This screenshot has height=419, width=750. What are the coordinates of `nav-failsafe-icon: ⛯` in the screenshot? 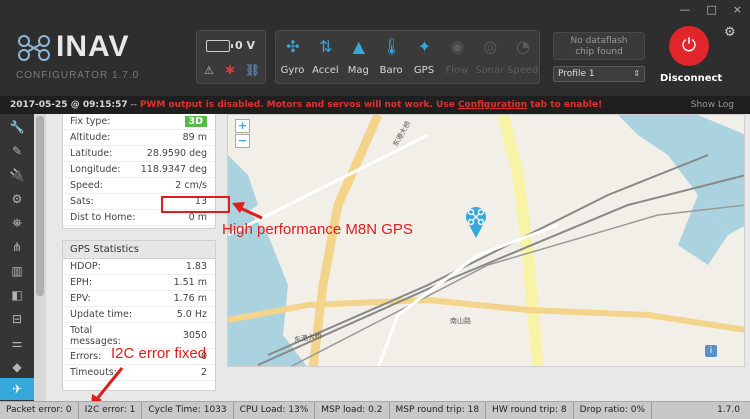 It's located at (17, 223).